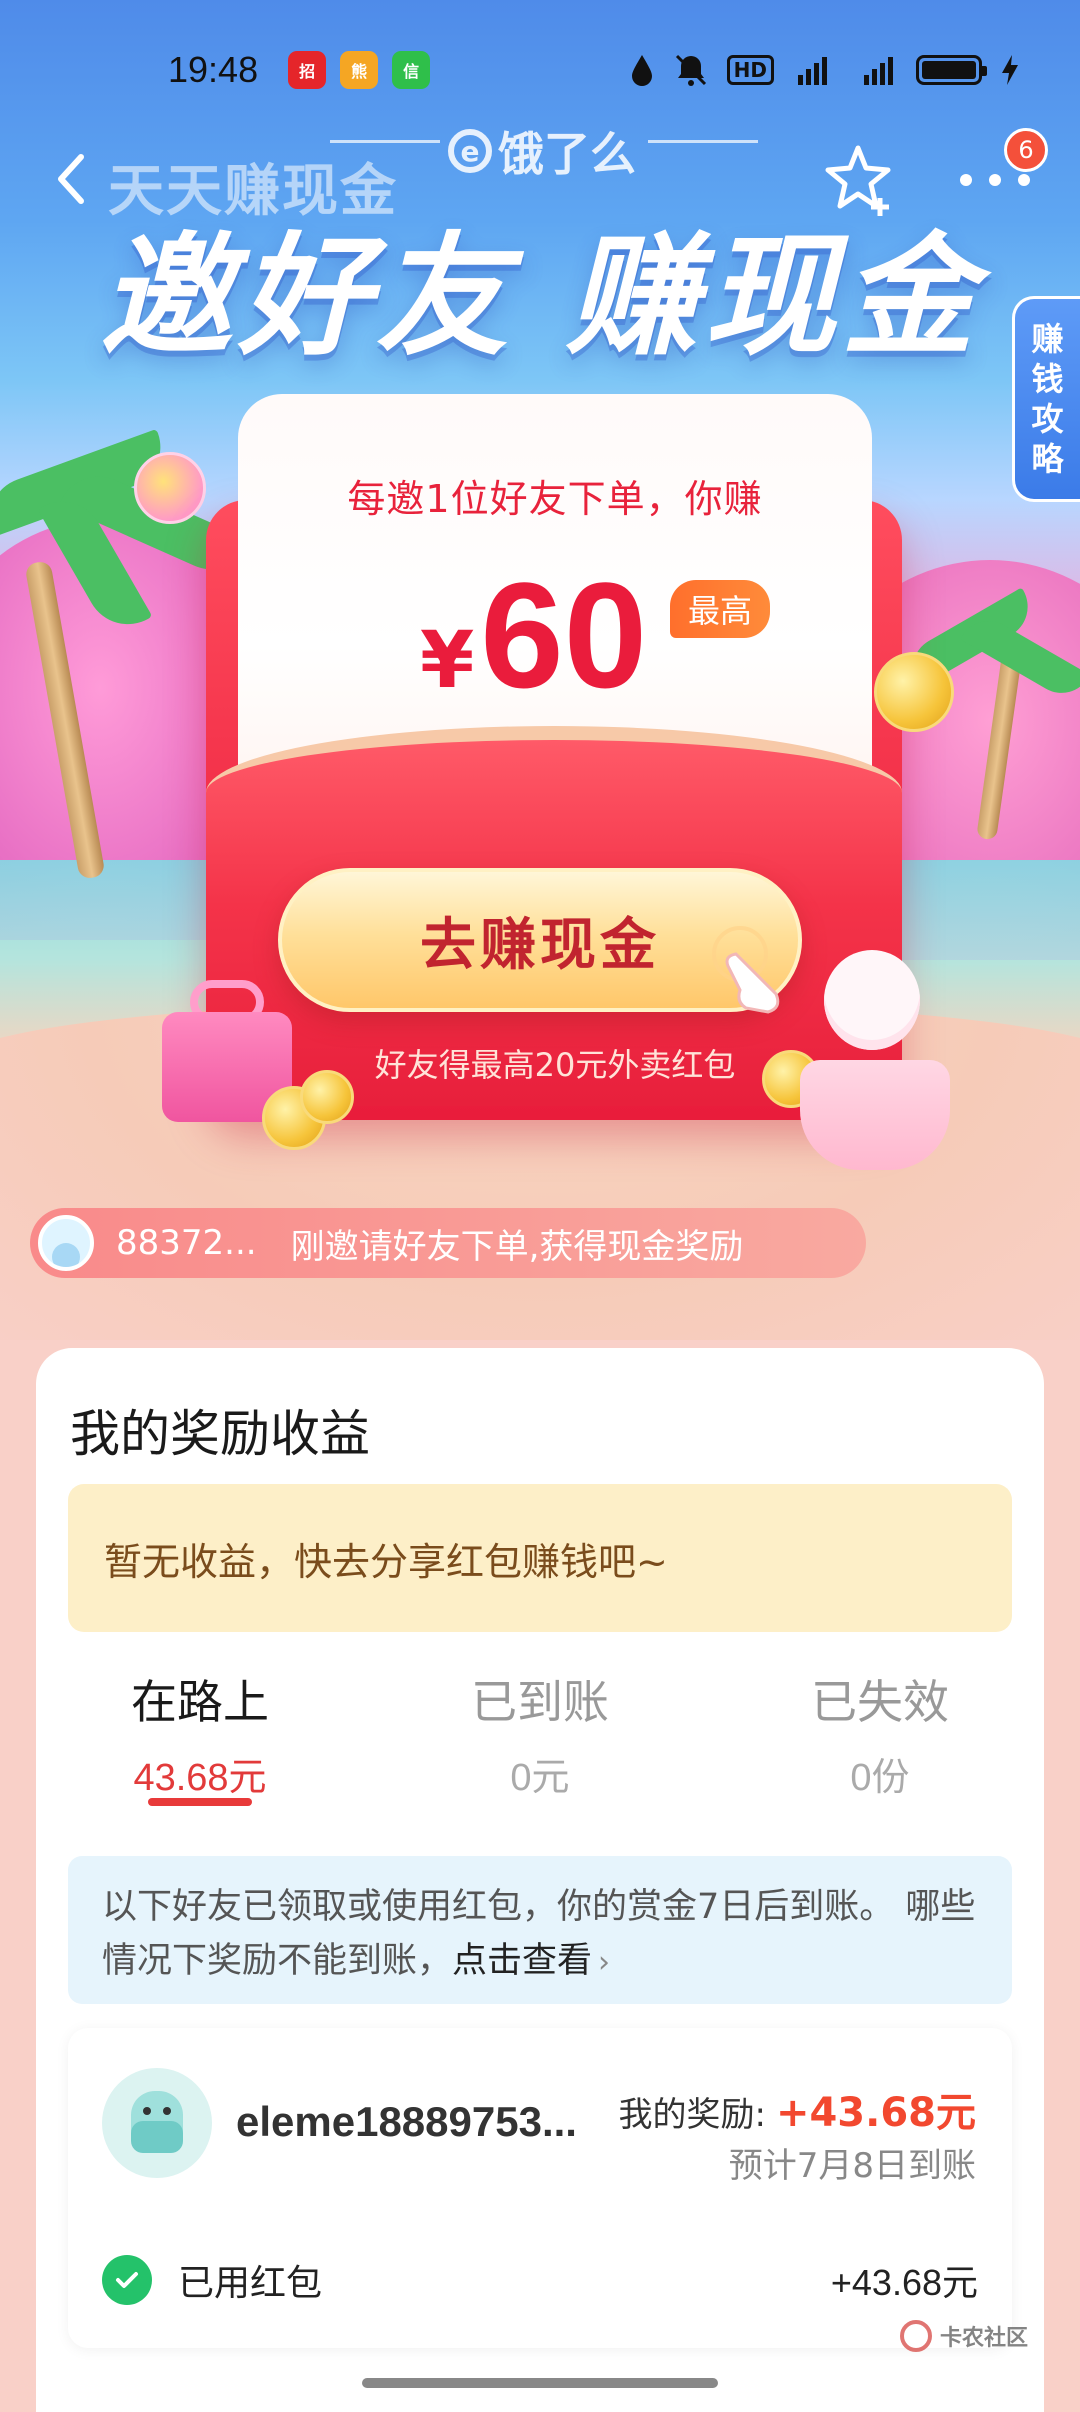  I want to click on battery-icon, so click(951, 70).